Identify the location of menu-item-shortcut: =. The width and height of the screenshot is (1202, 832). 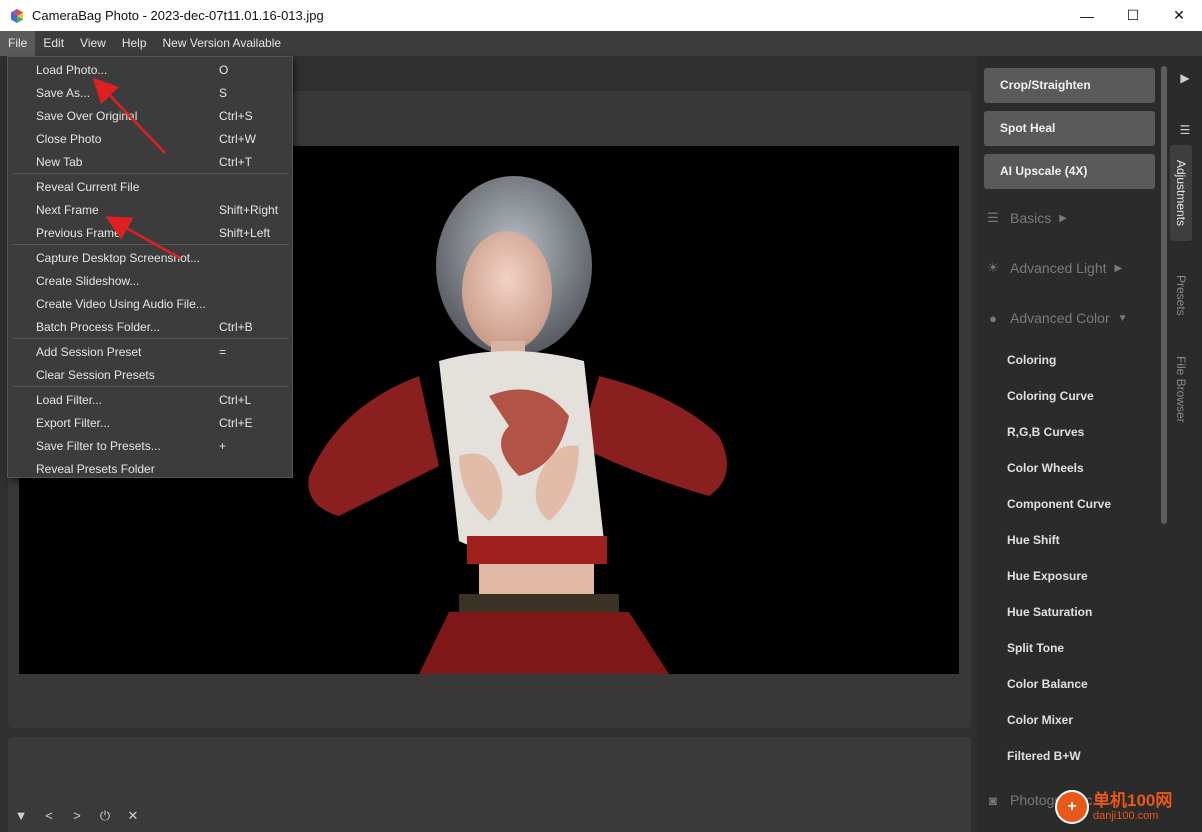
(223, 351).